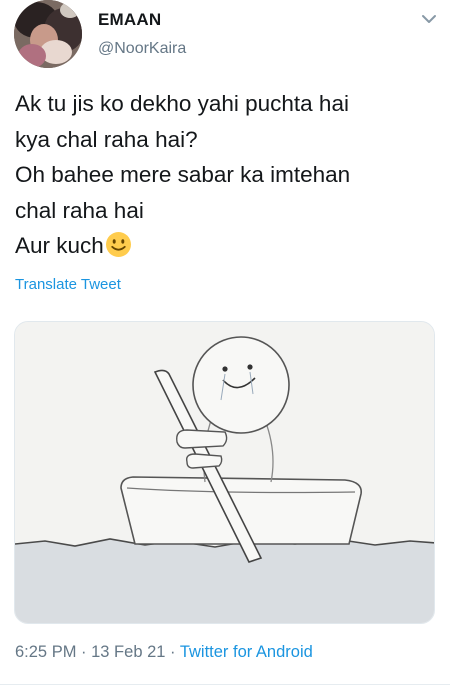  Describe the element at coordinates (128, 652) in the screenshot. I see `tweet-date: 13 Feb 21` at that location.